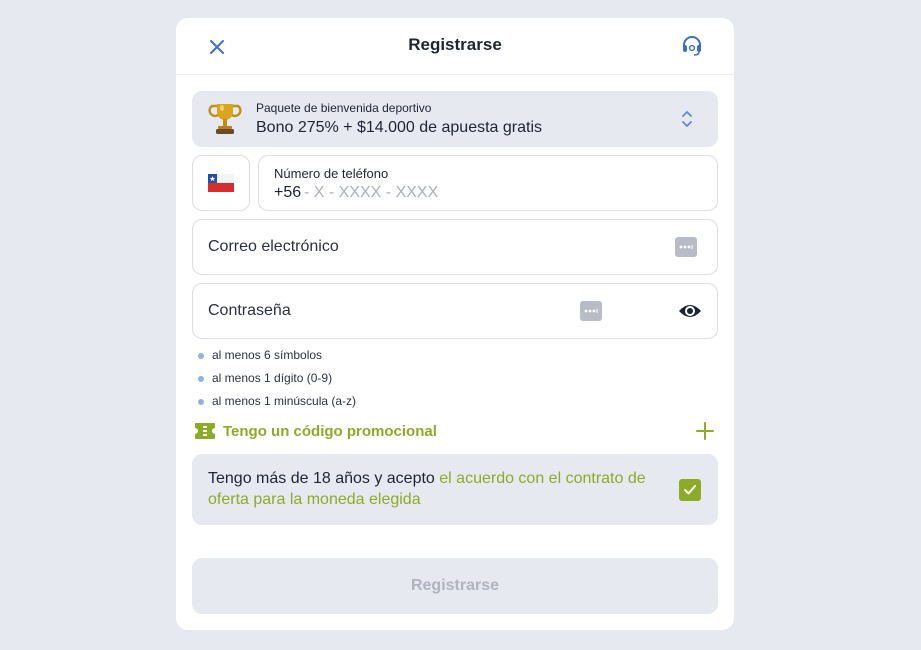 The height and width of the screenshot is (650, 921). Describe the element at coordinates (276, 405) in the screenshot. I see `password-rule: al menos 1 minúscula (a-z)` at that location.